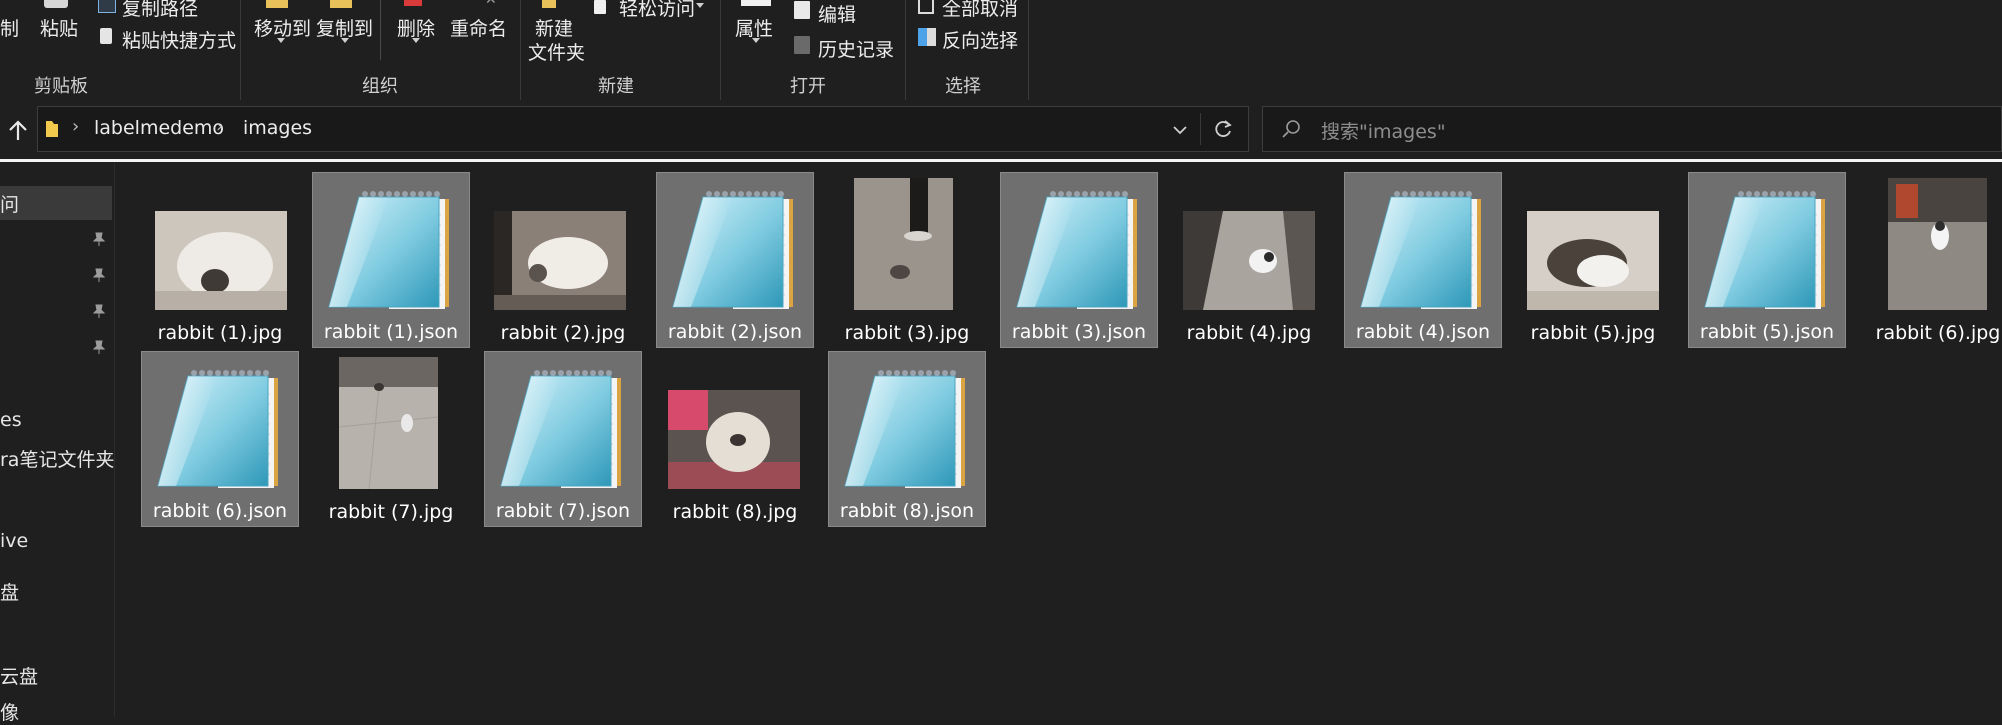 The image size is (2002, 725). I want to click on select-none-icon, so click(926, 7).